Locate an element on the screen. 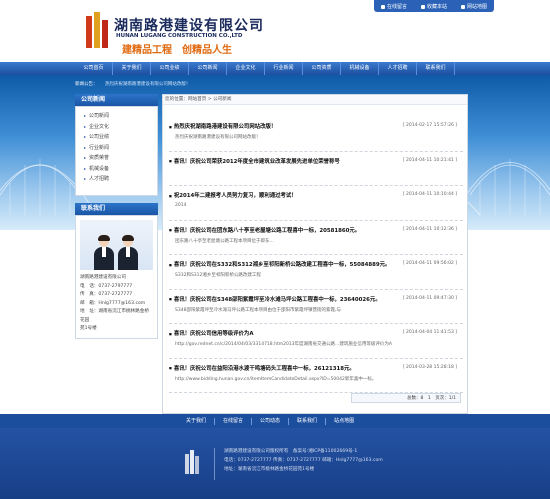 The image size is (550, 499). footer-link-about: 关于我们 is located at coordinates (197, 421).